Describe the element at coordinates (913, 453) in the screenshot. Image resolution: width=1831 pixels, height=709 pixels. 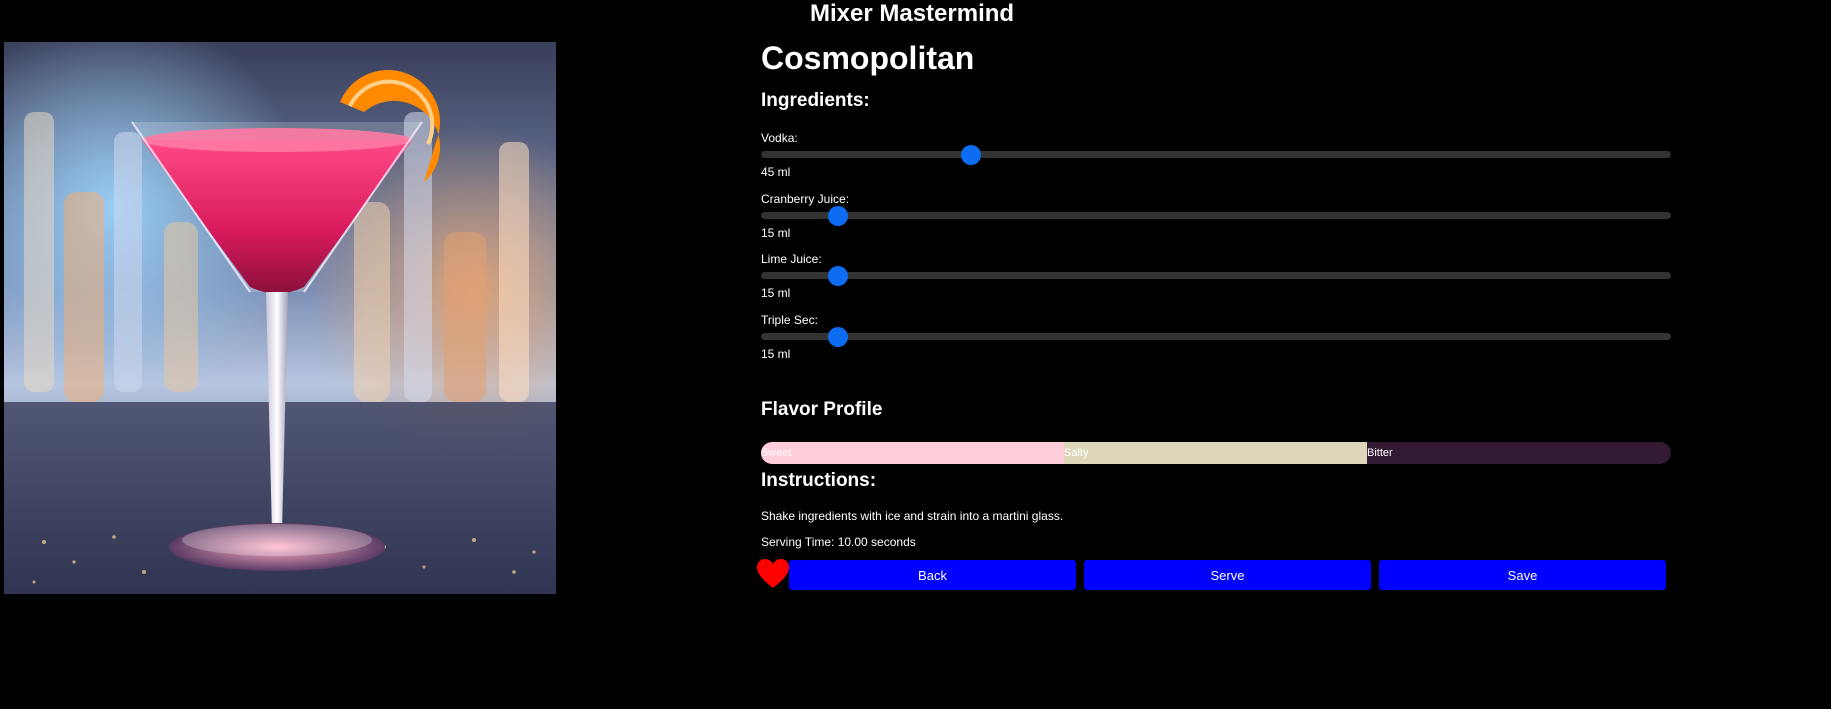
I see `flavor-segment-sweet: Sweet` at that location.